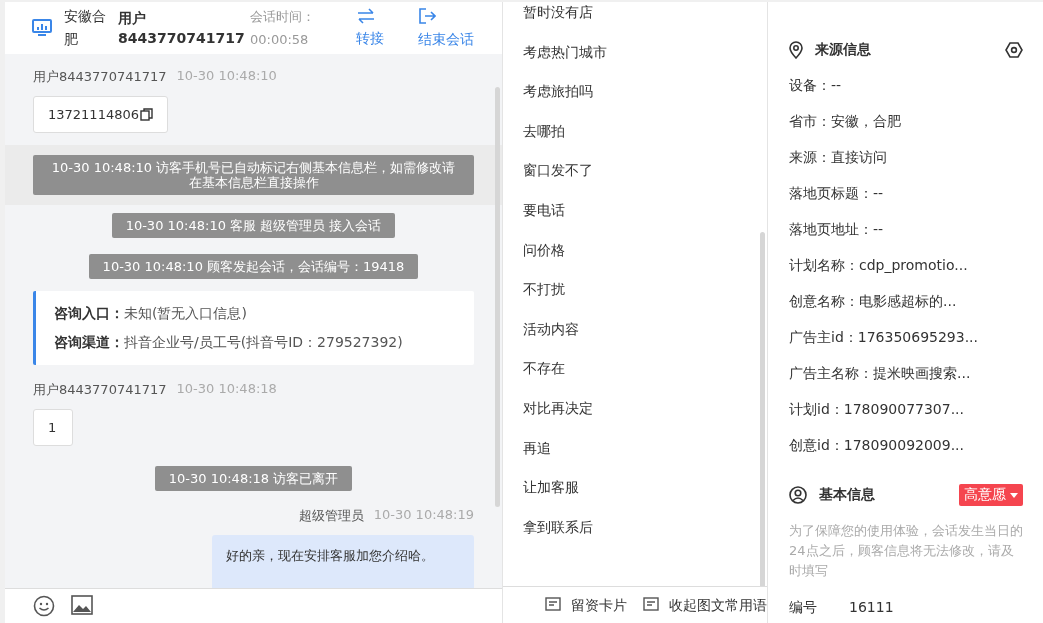 The width and height of the screenshot is (1043, 623). I want to click on info-field: 落地页标题：--, so click(906, 193).